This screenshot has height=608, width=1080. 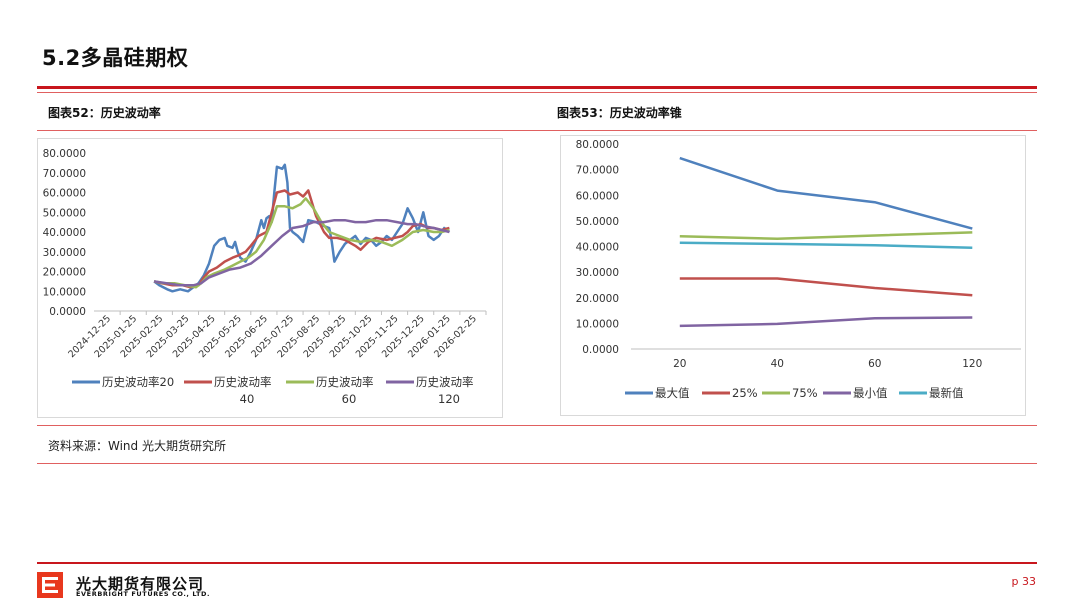 What do you see at coordinates (115, 58) in the screenshot?
I see `page-title: 5.2多晶硅期权` at bounding box center [115, 58].